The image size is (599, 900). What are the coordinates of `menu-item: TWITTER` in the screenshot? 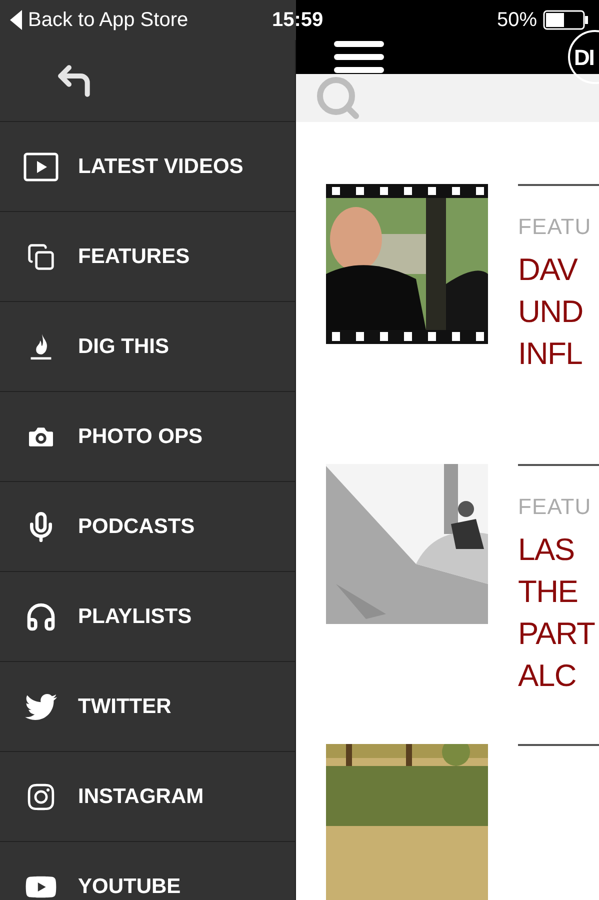 It's located at (147, 707).